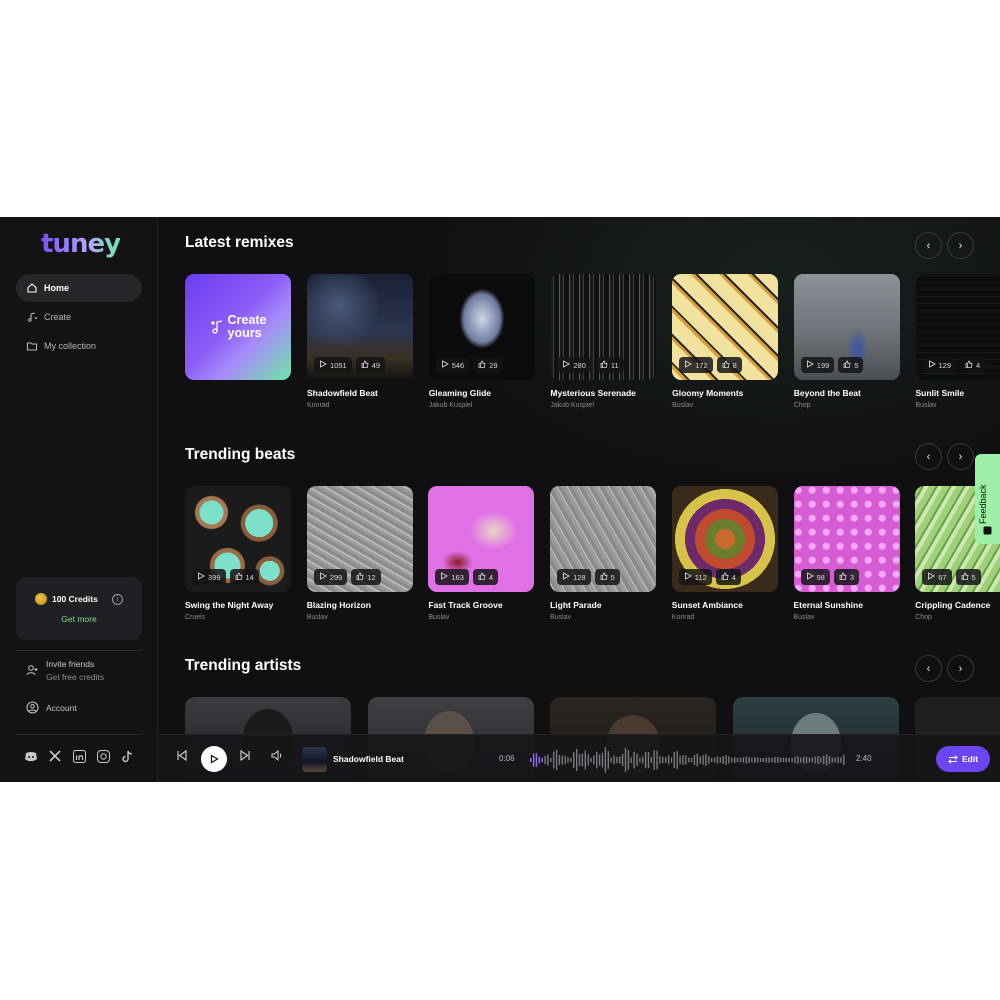 This screenshot has width=1000, height=1000. I want to click on track-thumbnail: 98 3, so click(846, 539).